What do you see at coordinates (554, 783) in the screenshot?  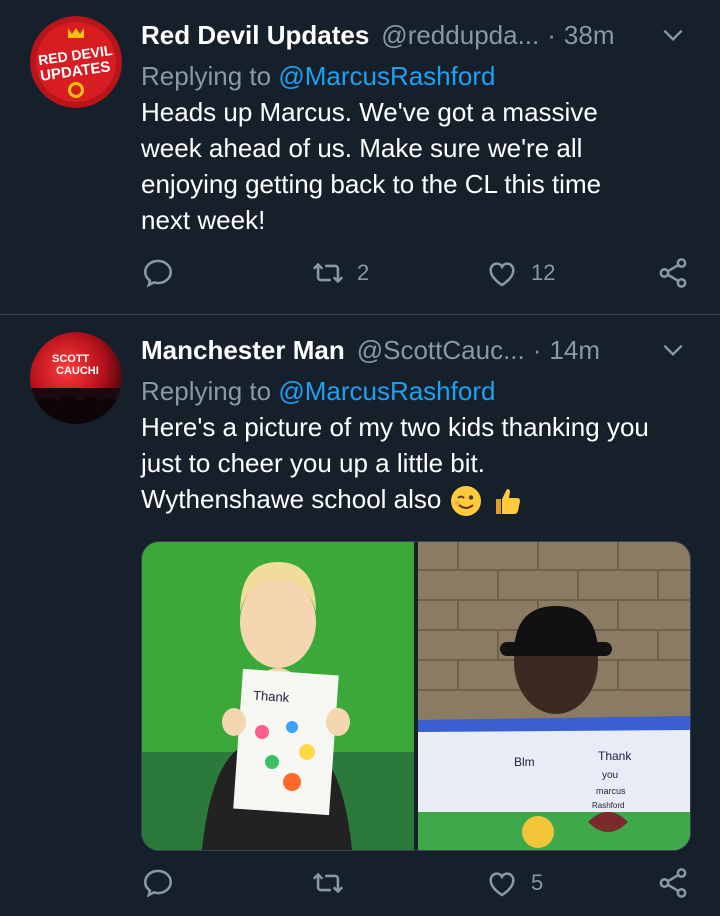 I see `held-banner: Blm Thank you marcus Rashford` at bounding box center [554, 783].